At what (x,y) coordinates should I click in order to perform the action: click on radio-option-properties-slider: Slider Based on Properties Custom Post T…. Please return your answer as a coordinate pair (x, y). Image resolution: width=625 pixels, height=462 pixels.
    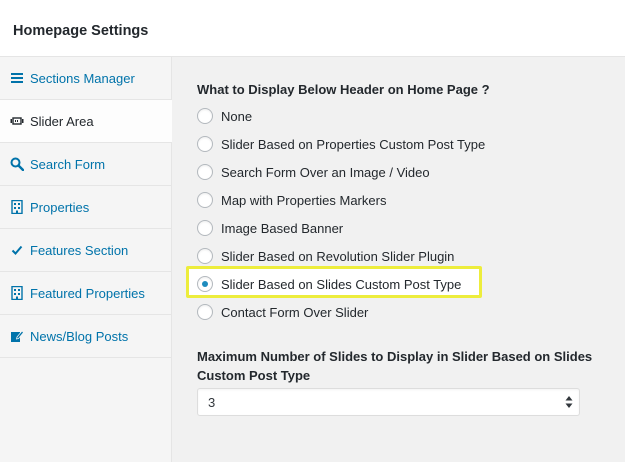
    Looking at the image, I should click on (341, 144).